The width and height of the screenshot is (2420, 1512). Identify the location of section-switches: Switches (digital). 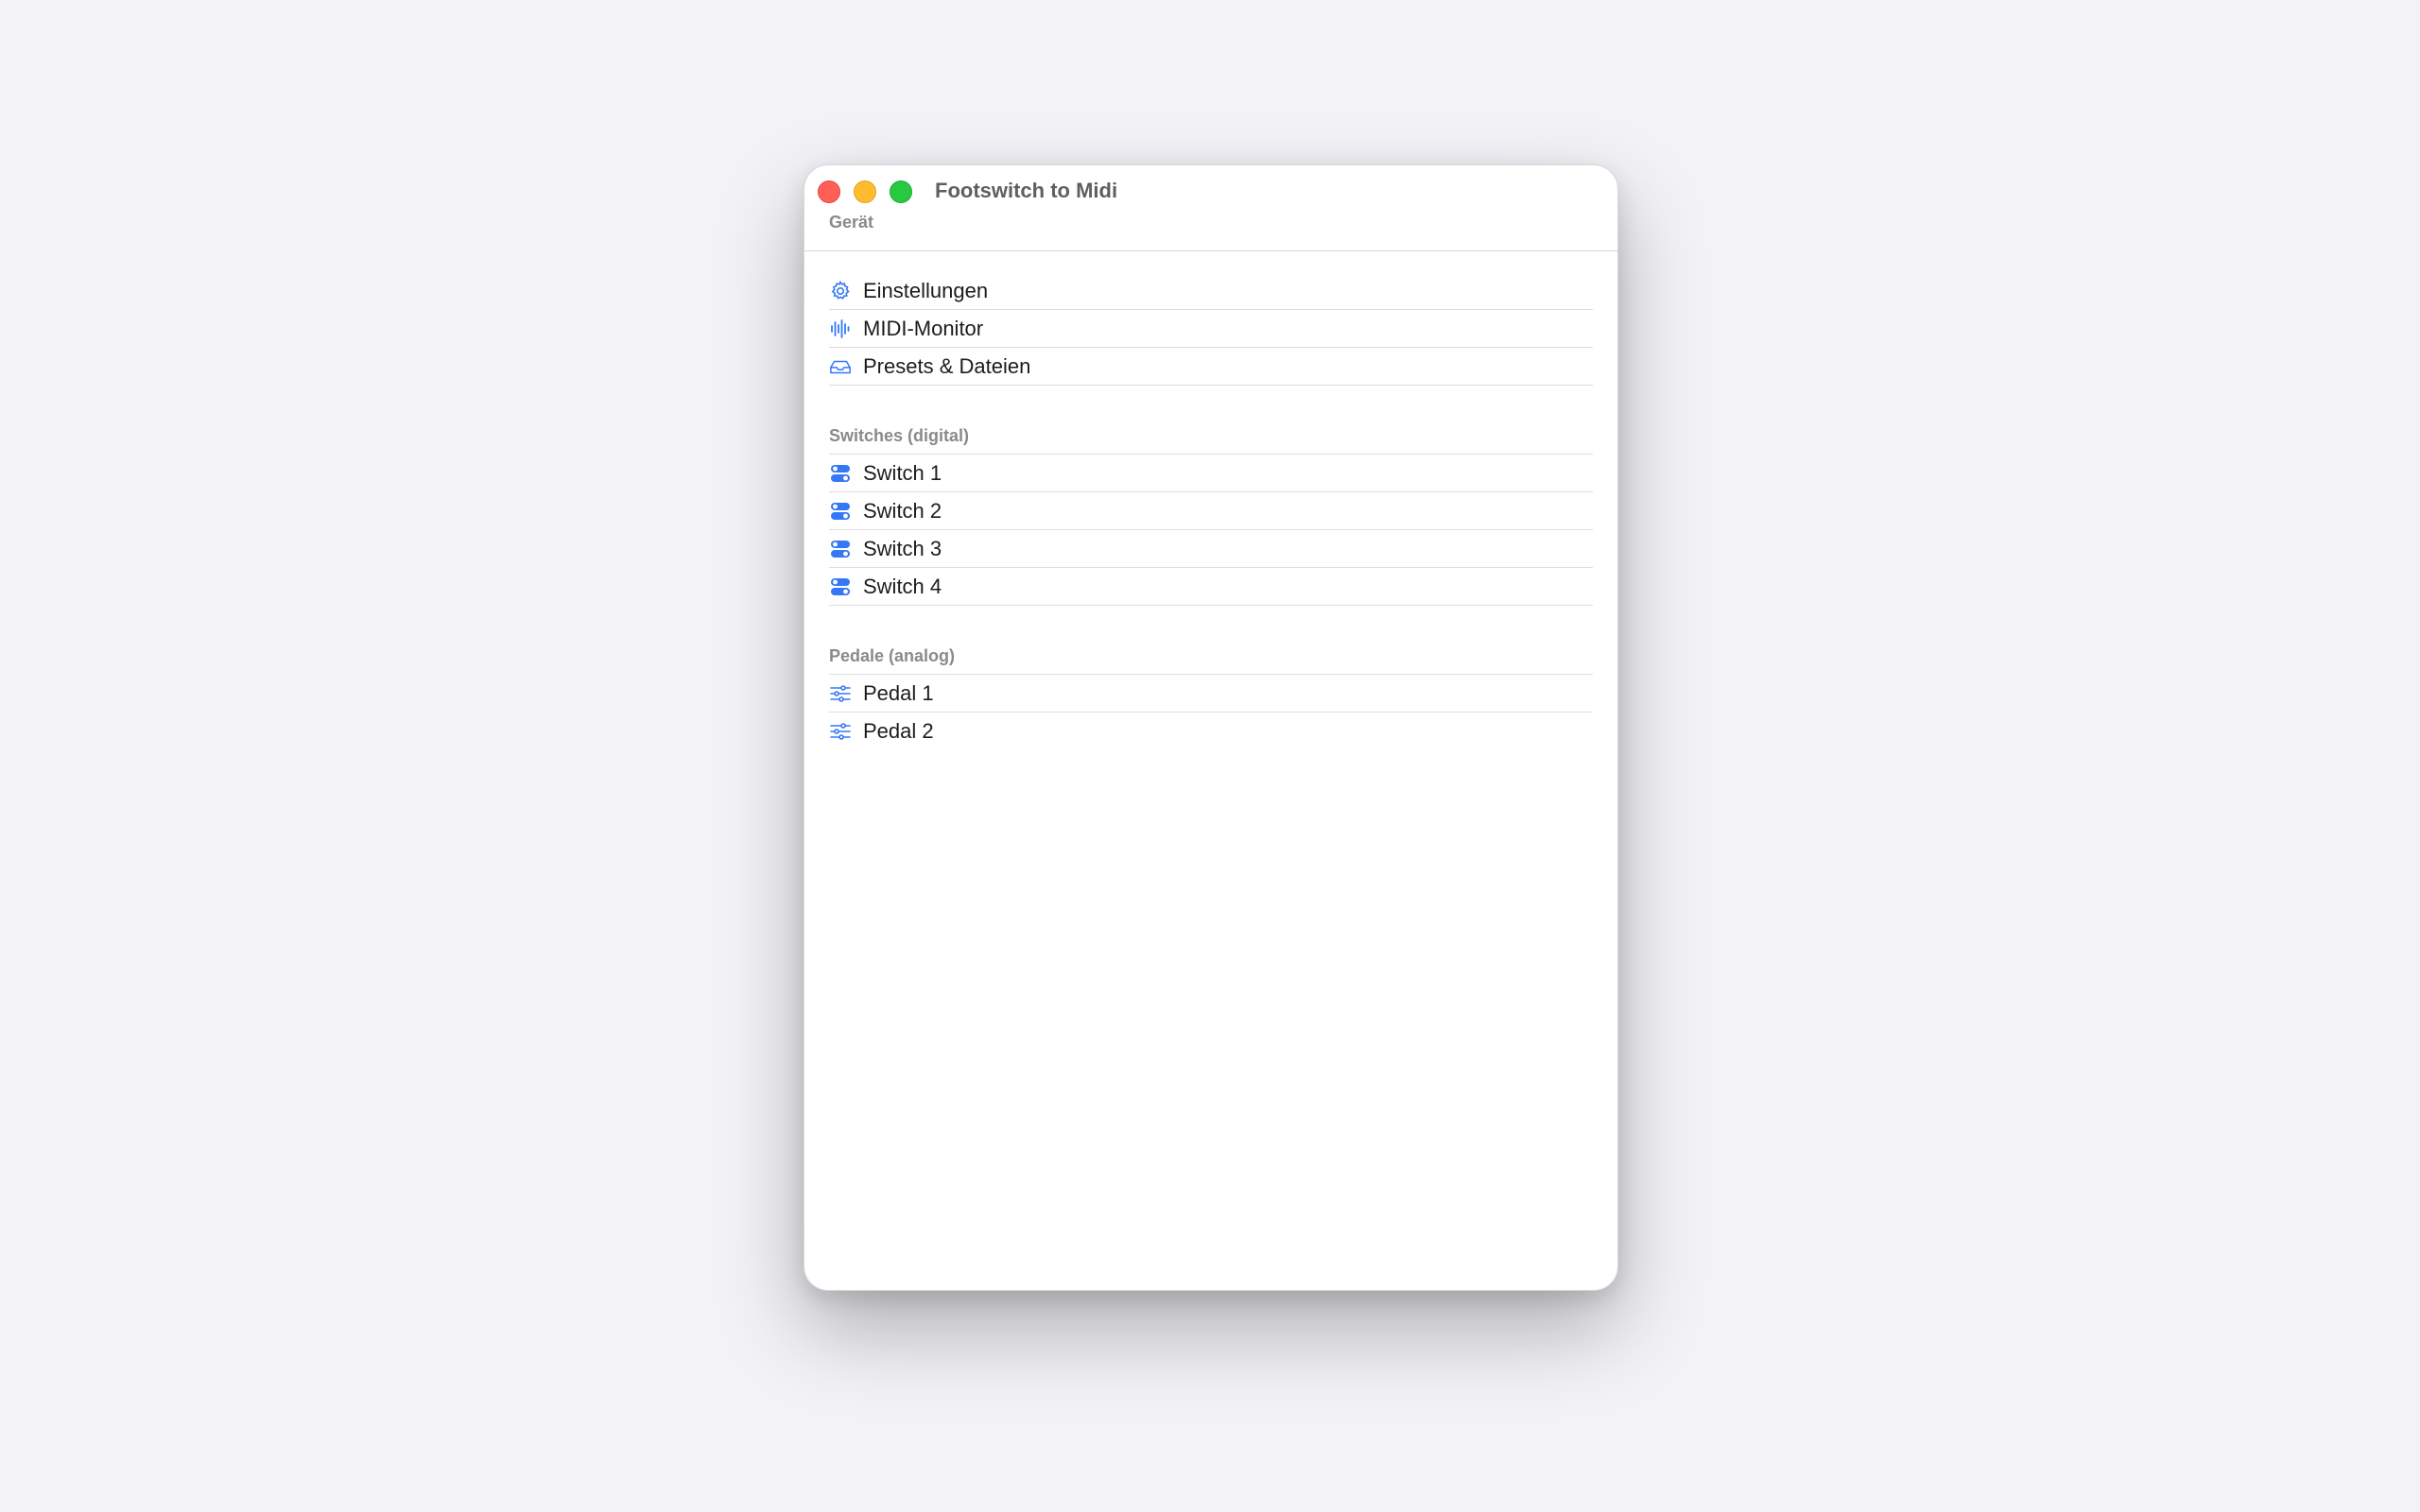
(1211, 437).